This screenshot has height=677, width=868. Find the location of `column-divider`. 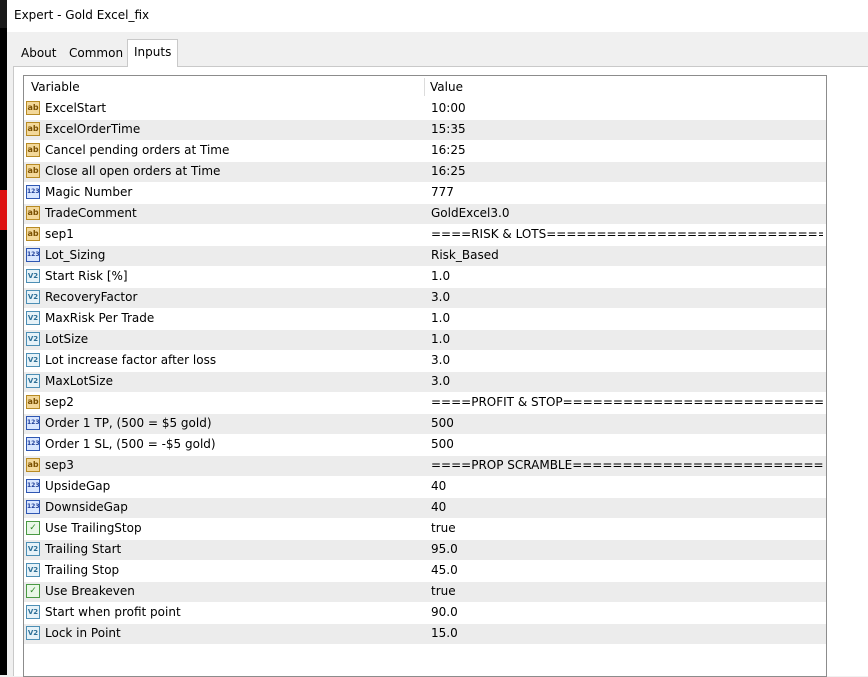

column-divider is located at coordinates (424, 87).